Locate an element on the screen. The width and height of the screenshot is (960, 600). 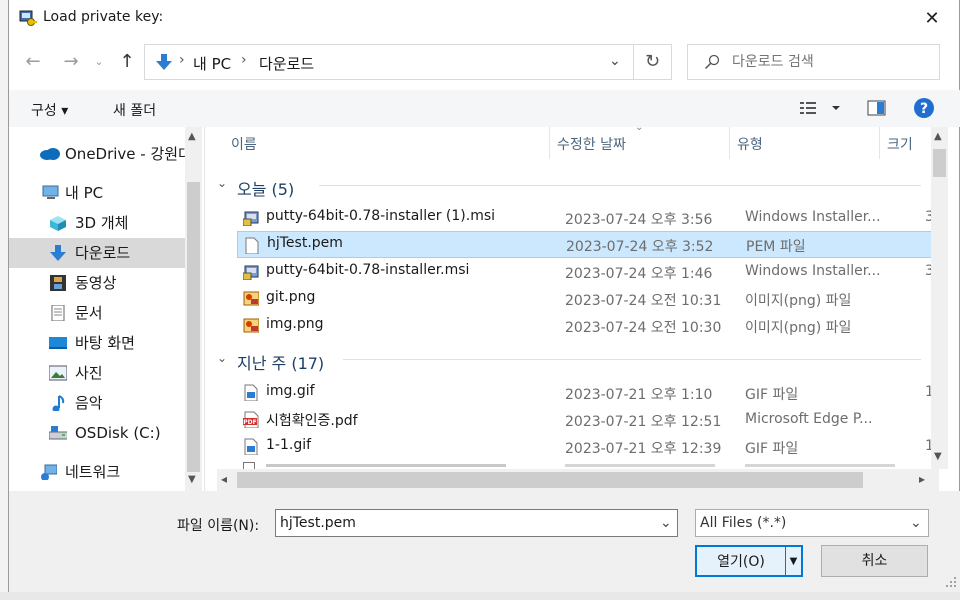
sidebar-item-osdisk: OSDisk (C:) is located at coordinates (98, 433).